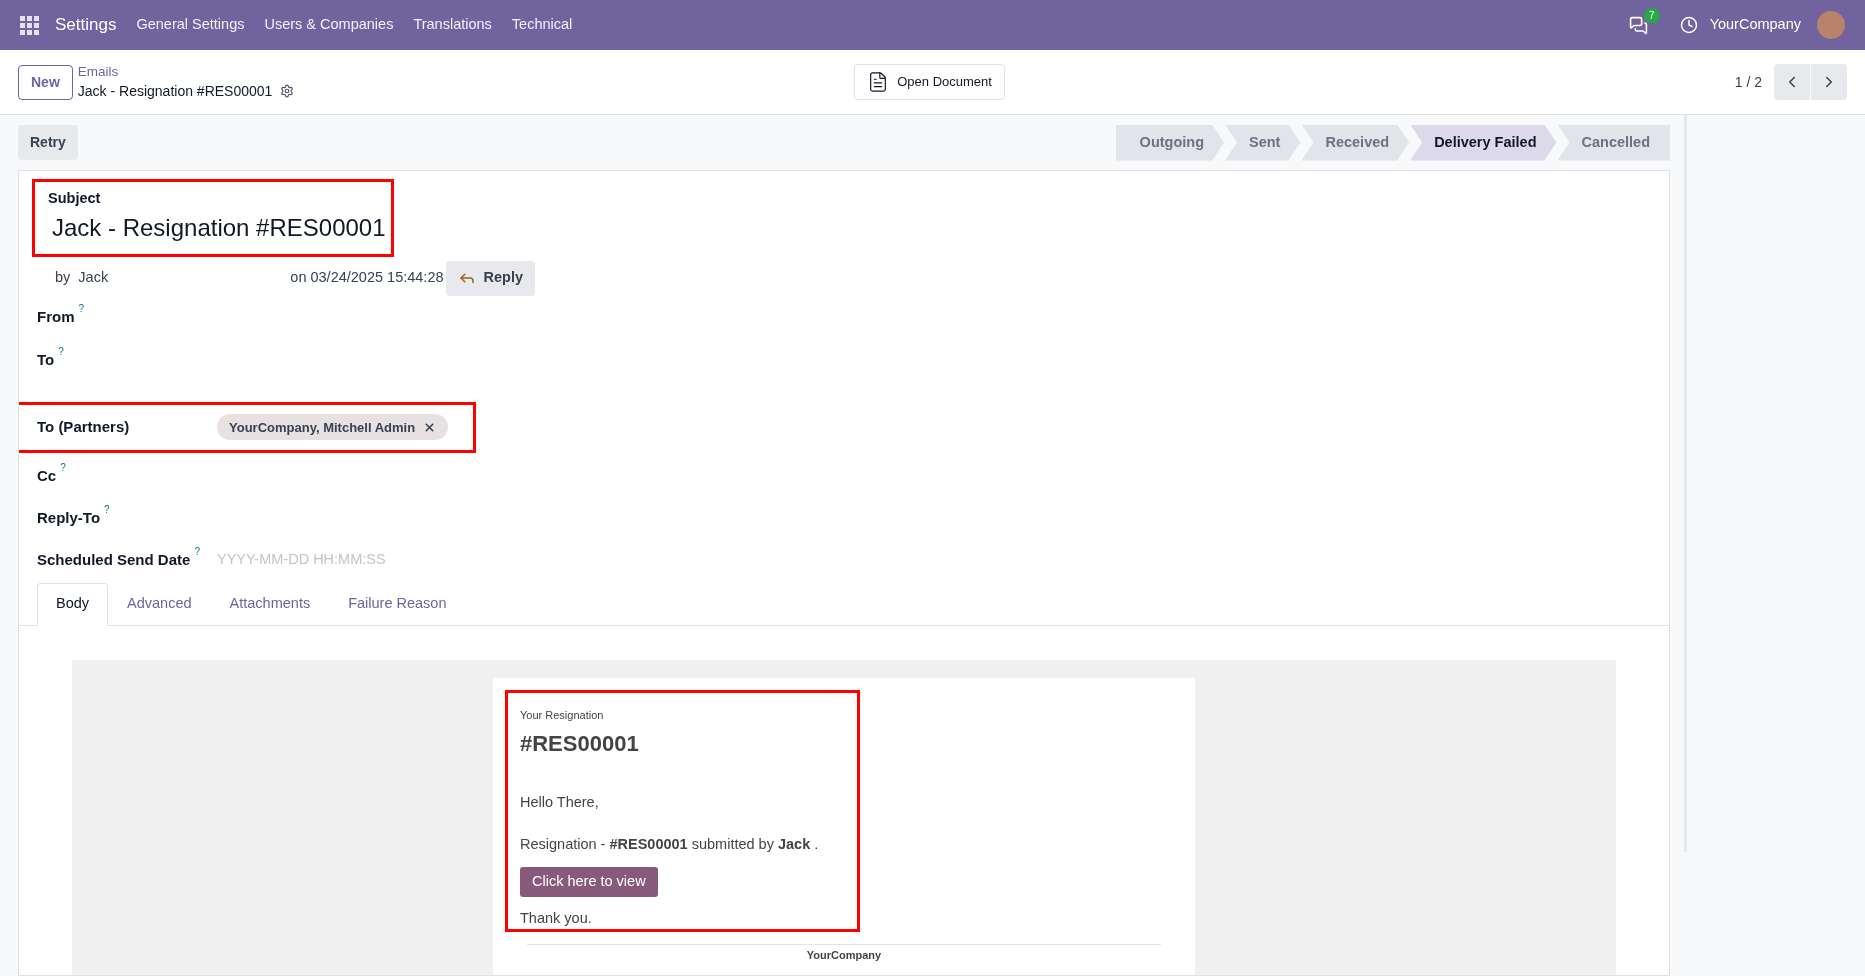  Describe the element at coordinates (73, 604) in the screenshot. I see `form-tab: Body` at that location.